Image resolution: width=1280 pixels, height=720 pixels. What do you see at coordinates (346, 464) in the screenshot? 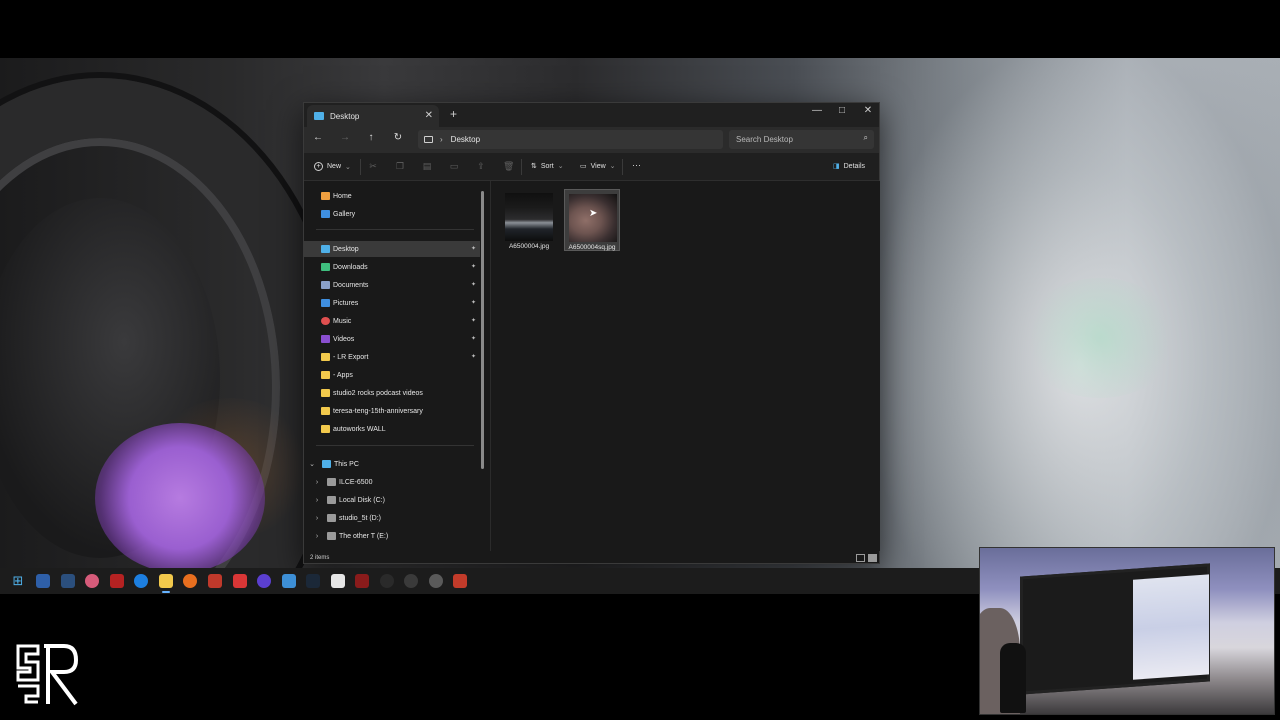
I see `sidebar-item-label: This PC` at bounding box center [346, 464].